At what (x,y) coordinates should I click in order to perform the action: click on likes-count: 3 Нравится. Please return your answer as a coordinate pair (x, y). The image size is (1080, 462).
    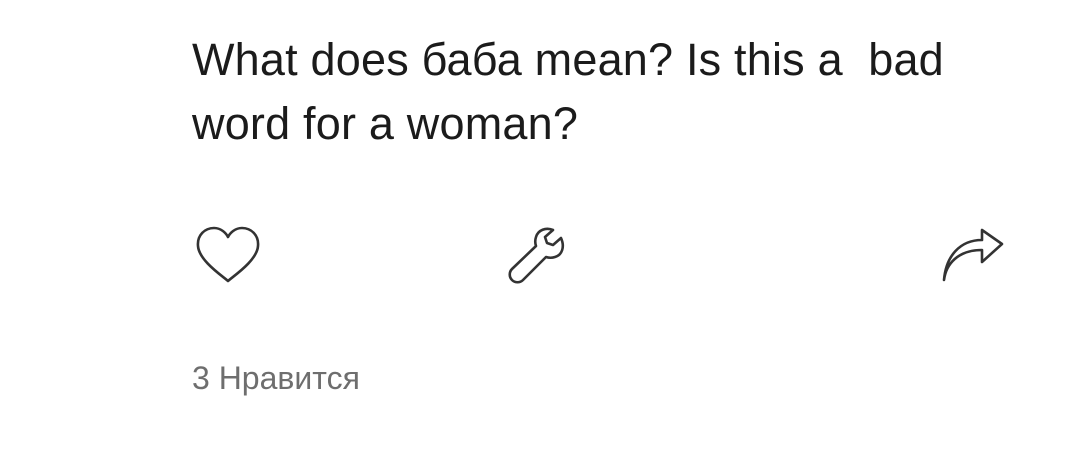
    Looking at the image, I should click on (276, 378).